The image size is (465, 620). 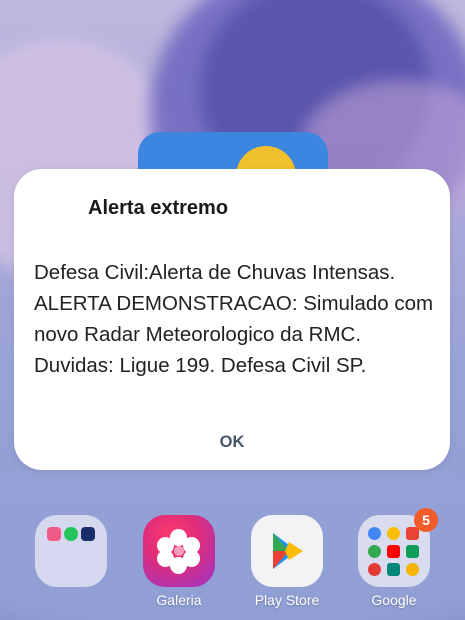 I want to click on google-label: Google, so click(x=394, y=600).